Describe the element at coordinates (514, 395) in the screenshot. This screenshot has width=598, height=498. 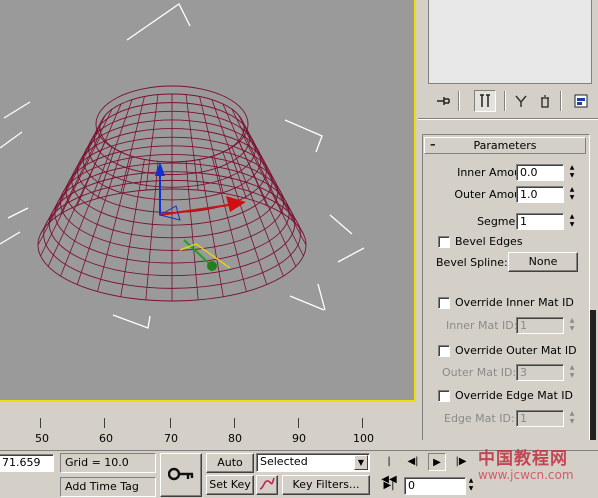
I see `override-edge-mat-id-label: Override Edge Mat ID` at that location.